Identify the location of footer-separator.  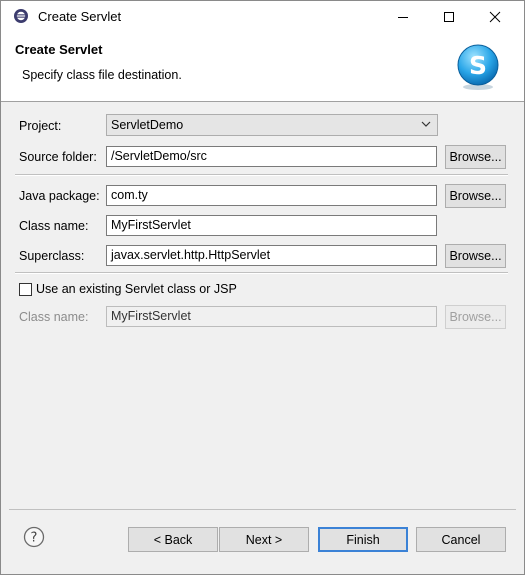
(262, 509).